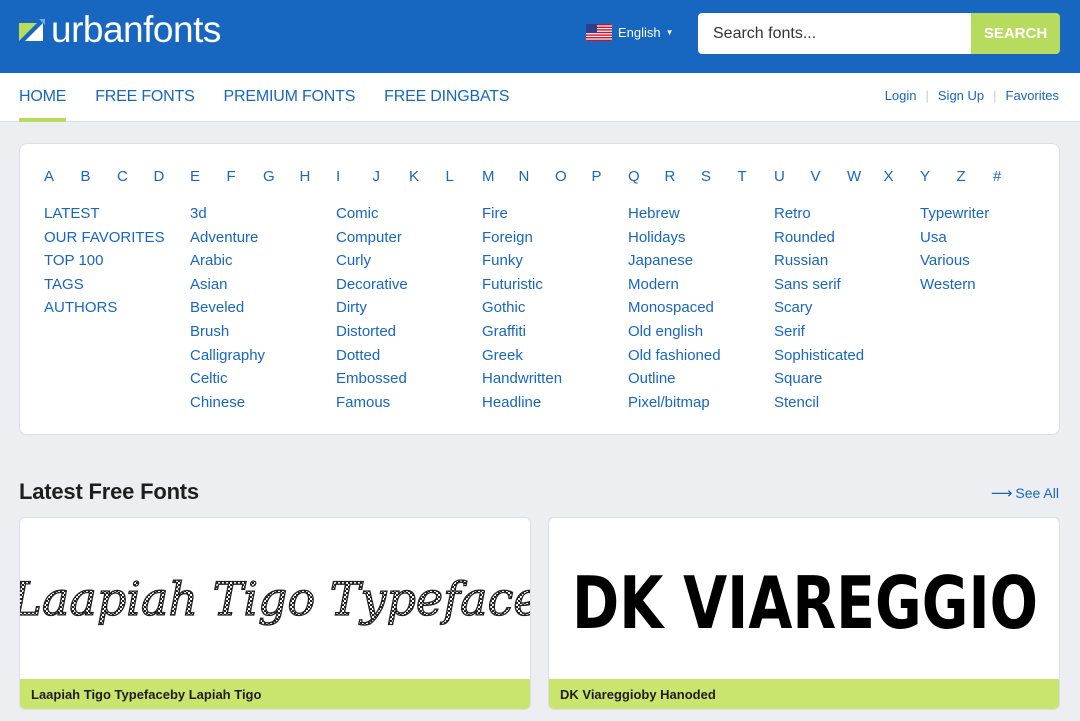  Describe the element at coordinates (263, 238) in the screenshot. I see `category-link: Adventure` at that location.